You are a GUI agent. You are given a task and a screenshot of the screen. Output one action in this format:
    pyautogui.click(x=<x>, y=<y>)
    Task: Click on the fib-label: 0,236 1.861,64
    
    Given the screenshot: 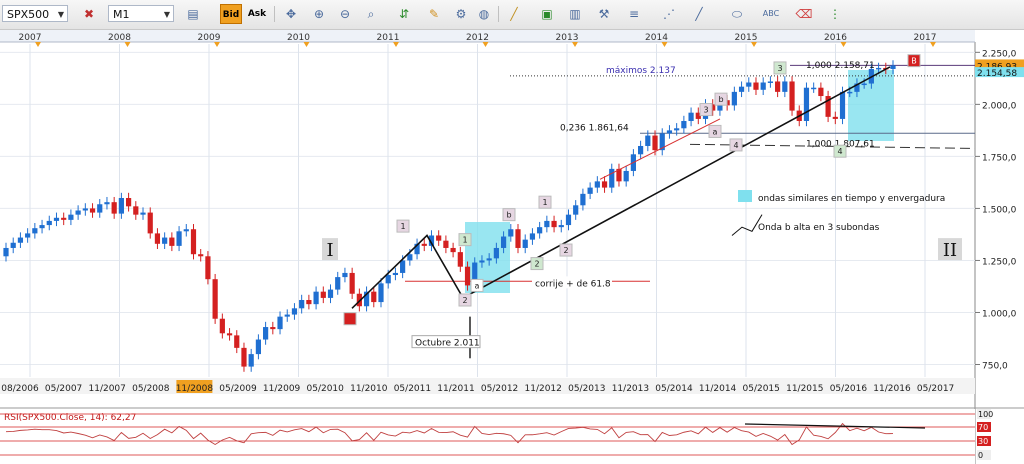 What is the action you would take?
    pyautogui.click(x=594, y=128)
    